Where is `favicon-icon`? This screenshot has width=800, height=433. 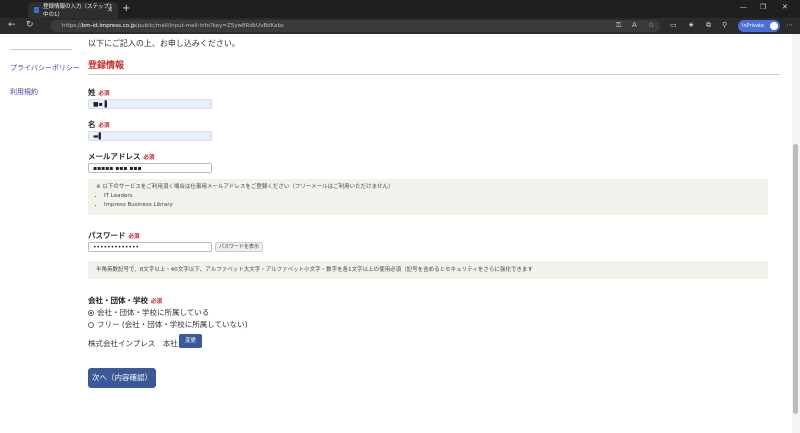 favicon-icon is located at coordinates (37, 10).